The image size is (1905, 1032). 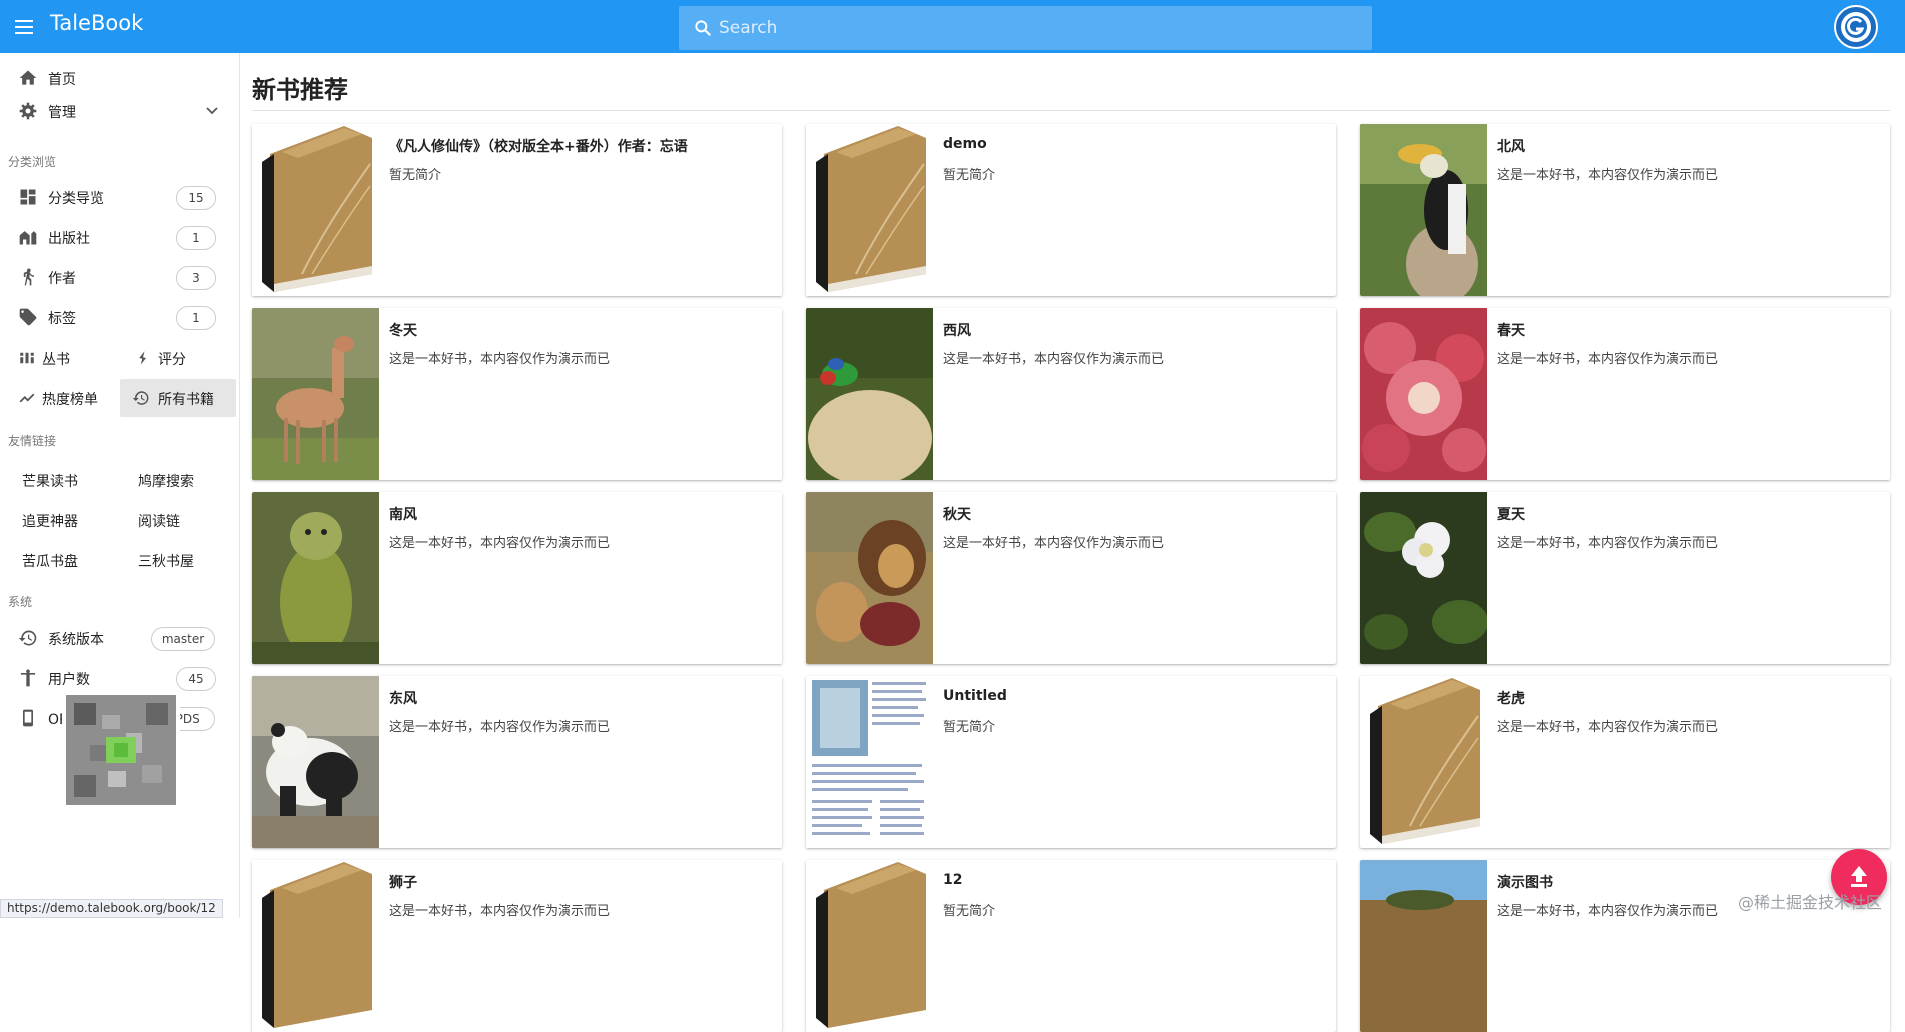 I want to click on book-title: 狮子, so click(x=403, y=882).